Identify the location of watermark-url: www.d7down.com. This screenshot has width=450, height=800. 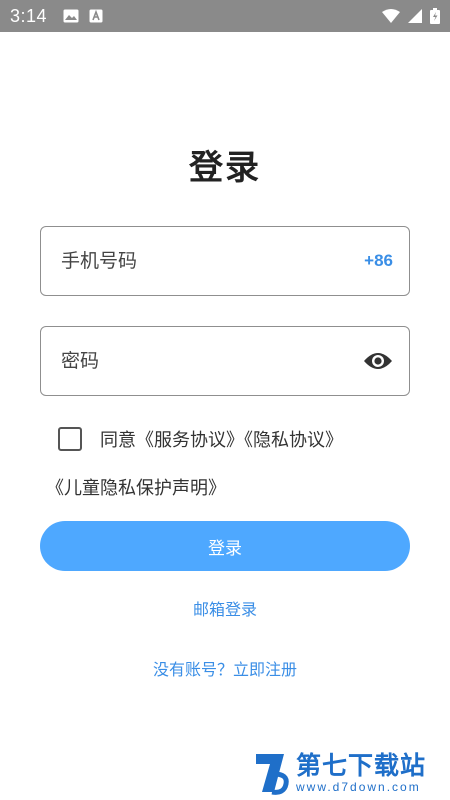
(358, 787).